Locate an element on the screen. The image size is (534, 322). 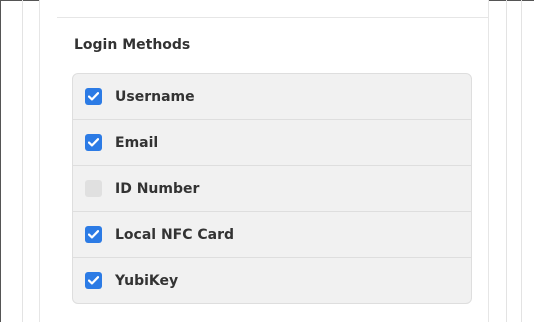
login-method-username: Username is located at coordinates (272, 97).